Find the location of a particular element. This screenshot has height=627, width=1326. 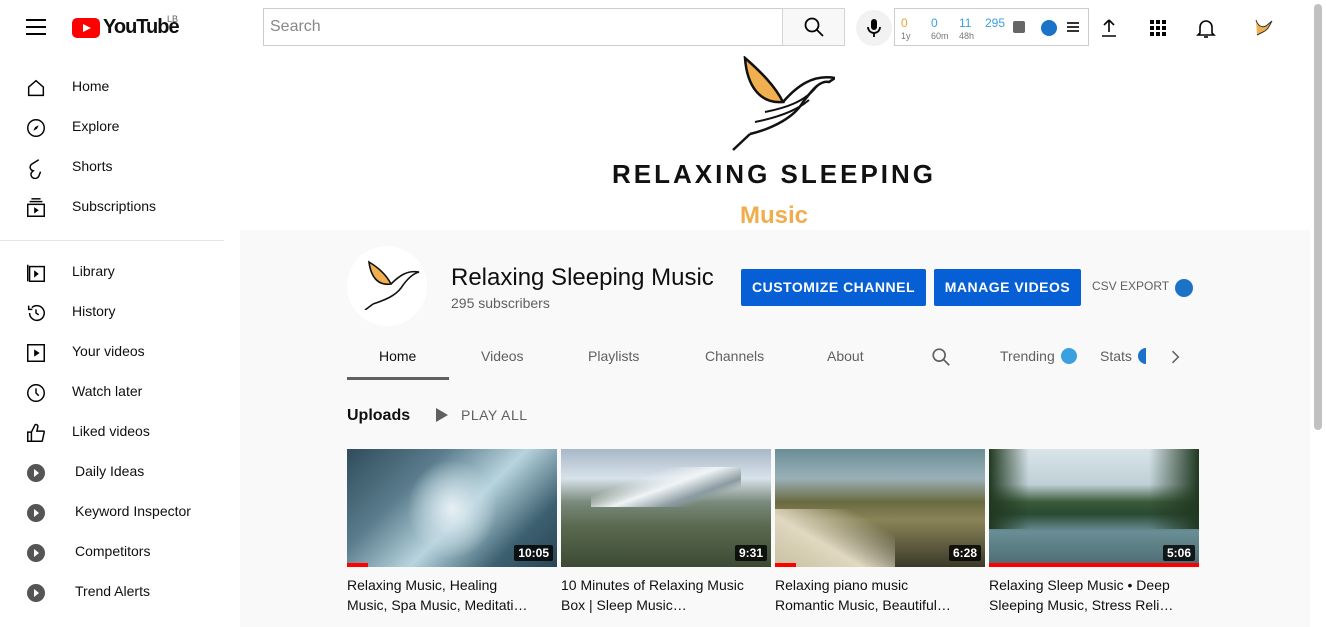

subscriber-count: 295 subscribers is located at coordinates (500, 303).